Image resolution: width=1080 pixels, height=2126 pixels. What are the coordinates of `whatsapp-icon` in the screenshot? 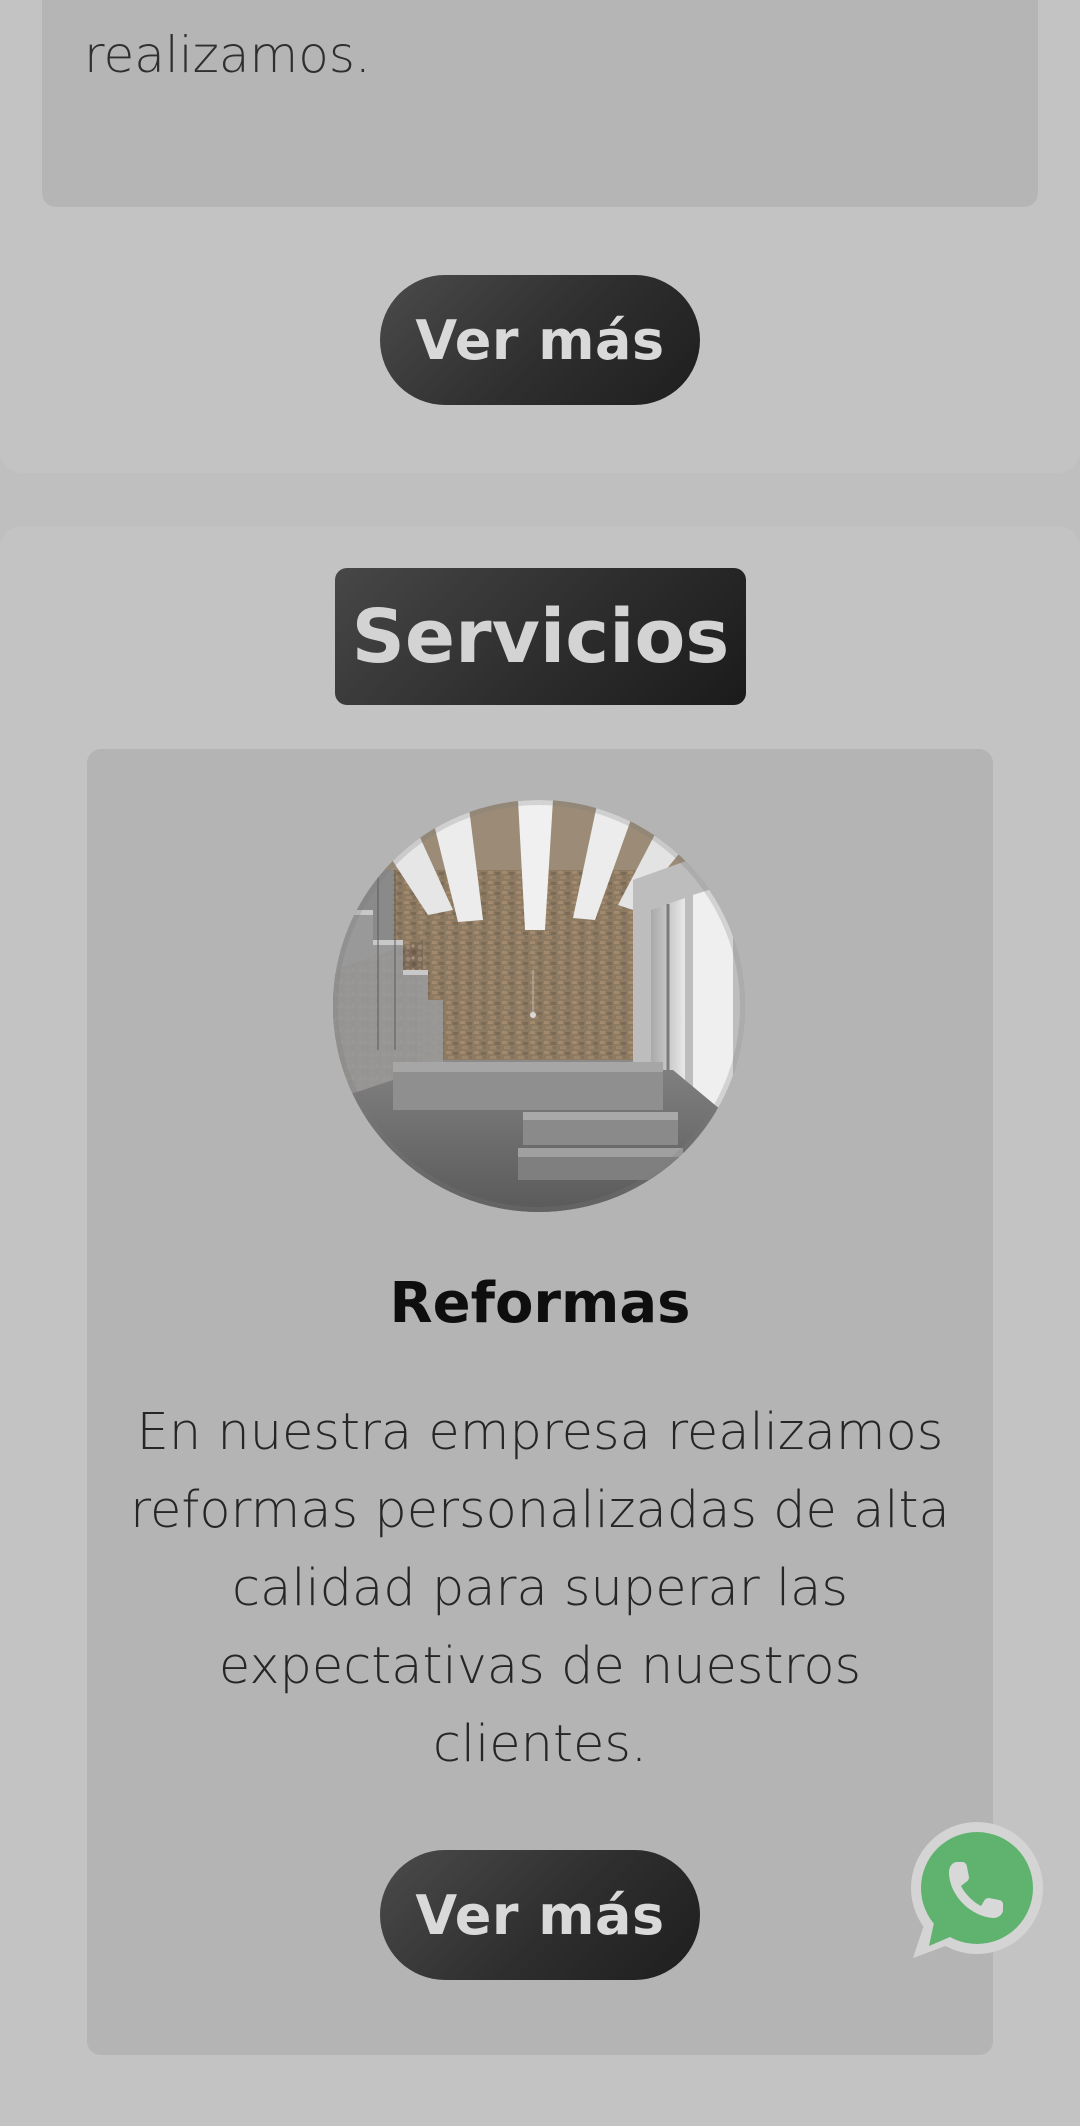 It's located at (977, 1890).